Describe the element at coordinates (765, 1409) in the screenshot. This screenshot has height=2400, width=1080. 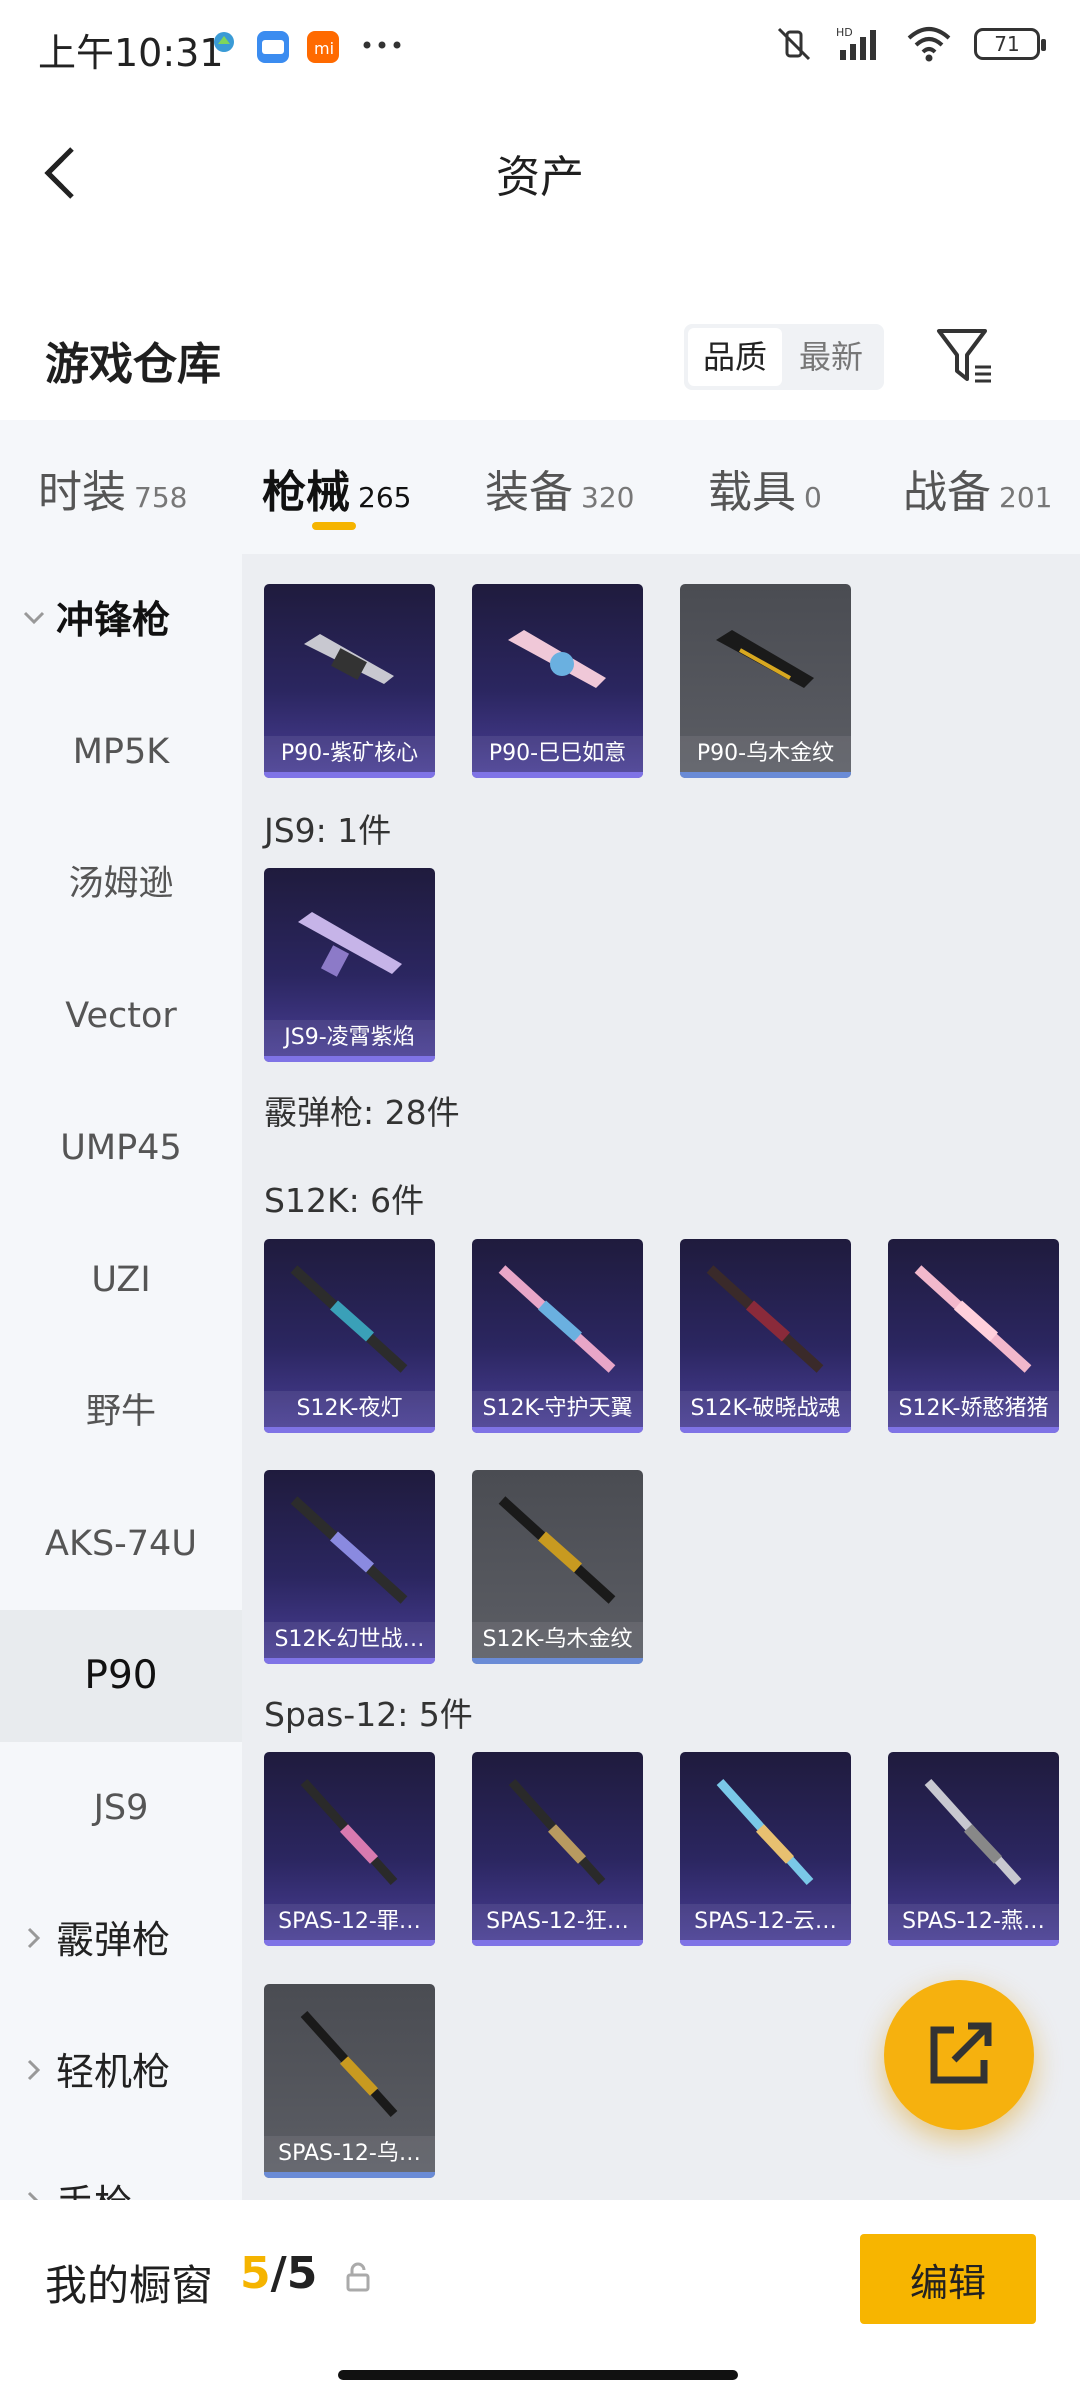
I see `skin-name: S12K-破晓战魂` at that location.